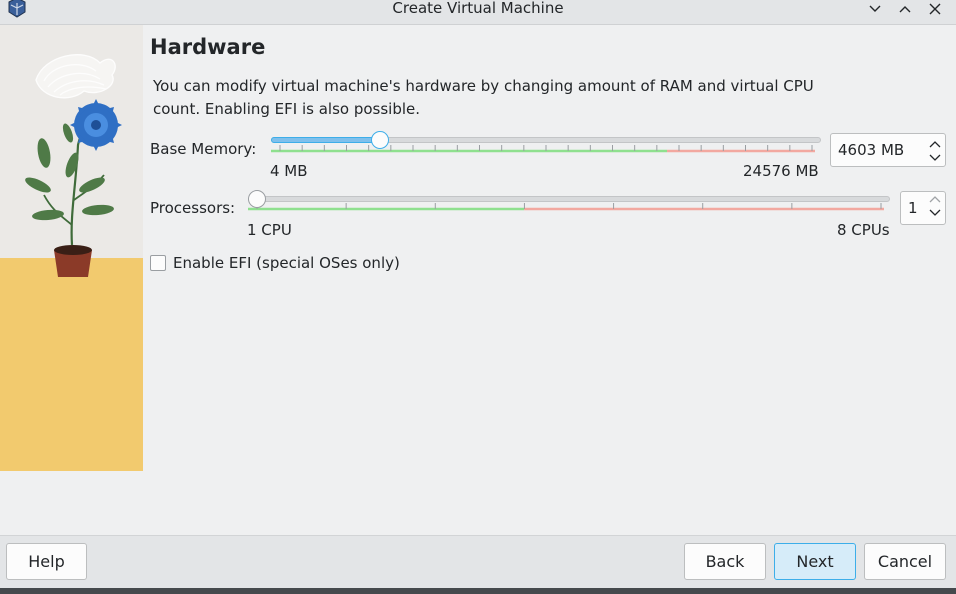  What do you see at coordinates (325, 140) in the screenshot?
I see `memory-slider-fill` at bounding box center [325, 140].